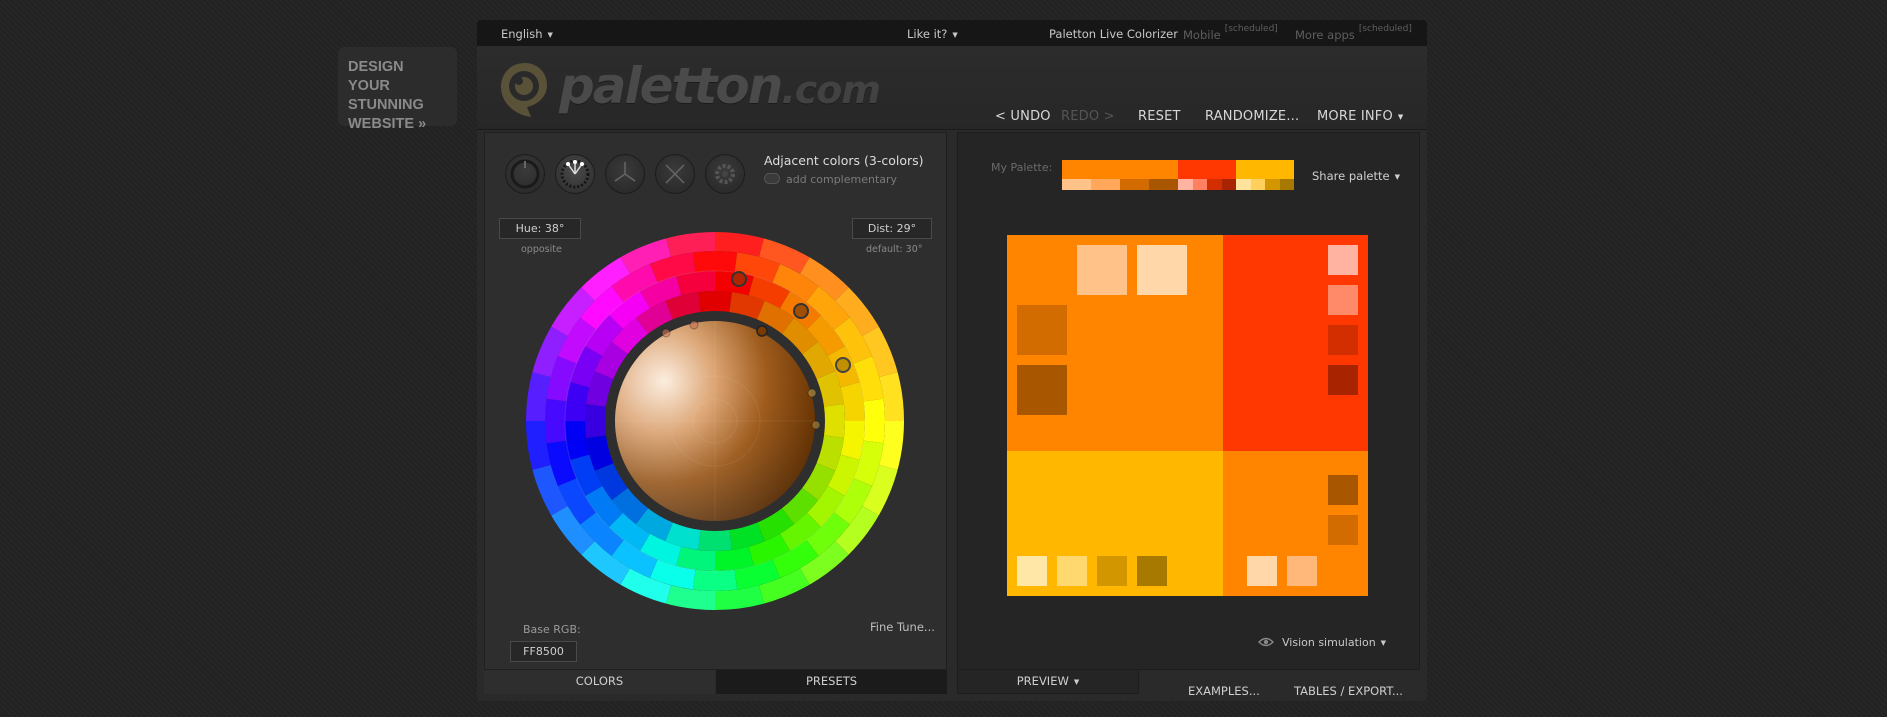 Image resolution: width=1887 pixels, height=717 pixels. I want to click on more-info-dropdown: MORE INFO ▼, so click(1360, 116).